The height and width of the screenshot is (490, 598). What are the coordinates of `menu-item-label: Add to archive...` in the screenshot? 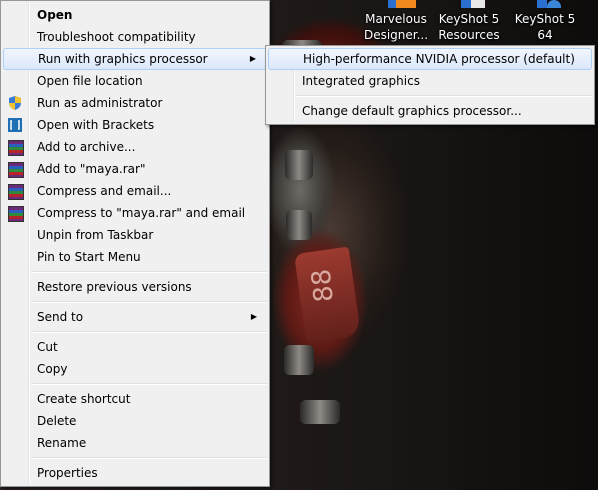 It's located at (86, 147).